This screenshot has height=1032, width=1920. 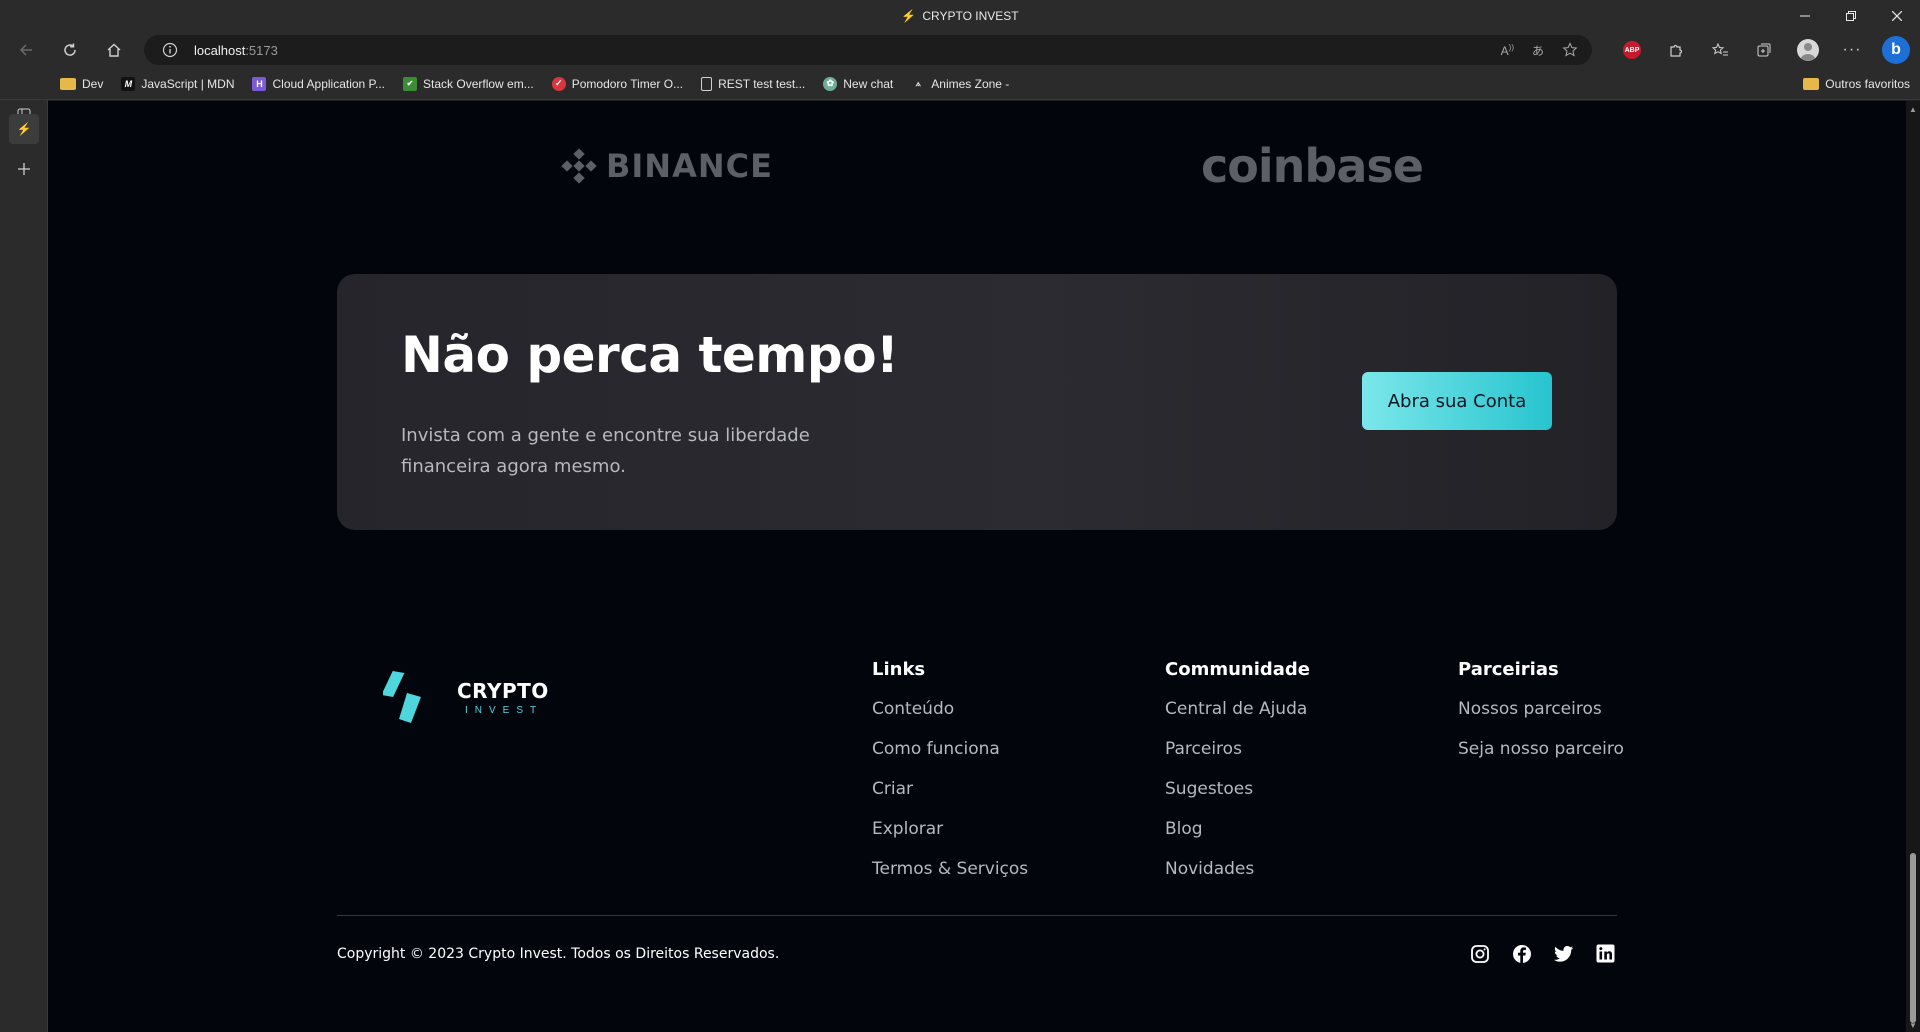 I want to click on footer-link-seja-parceiro: Seja nosso parceiro, so click(x=1541, y=758).